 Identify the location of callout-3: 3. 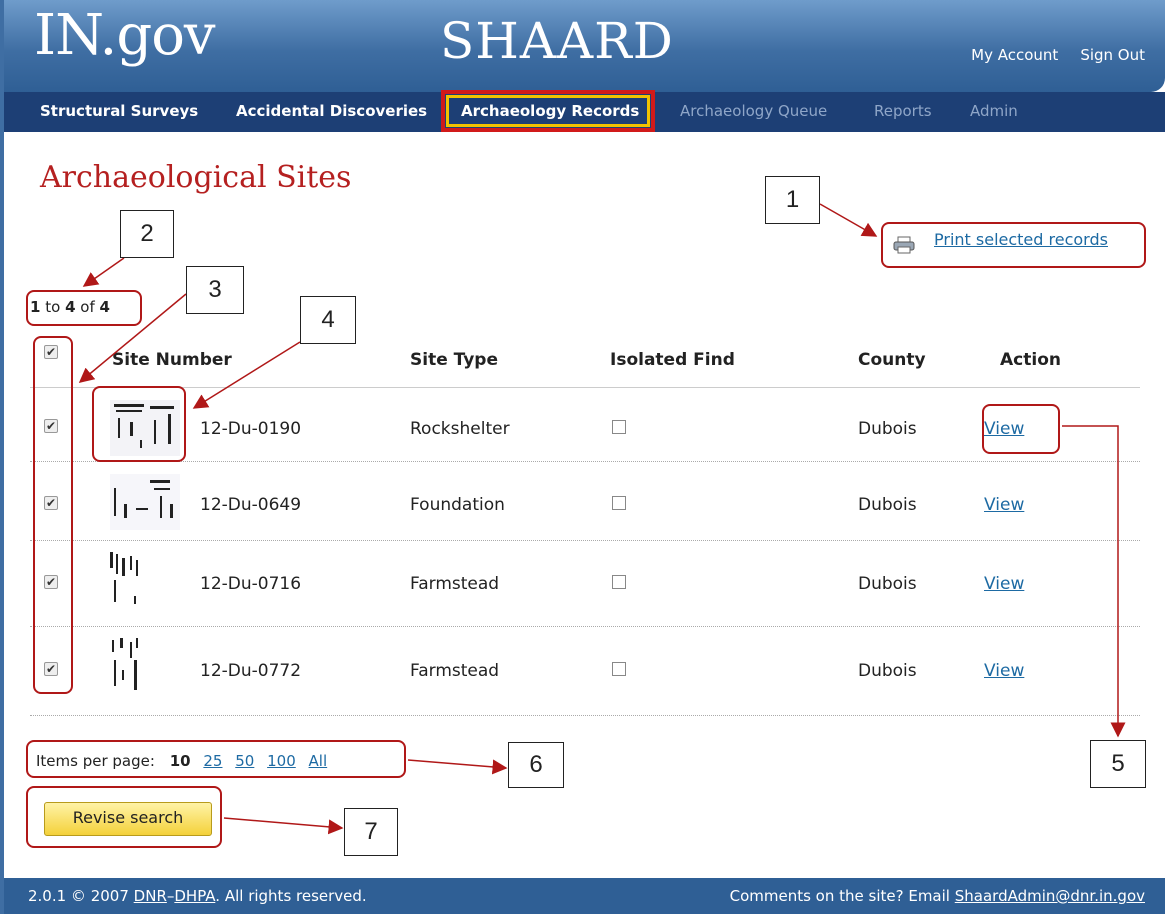
(215, 290).